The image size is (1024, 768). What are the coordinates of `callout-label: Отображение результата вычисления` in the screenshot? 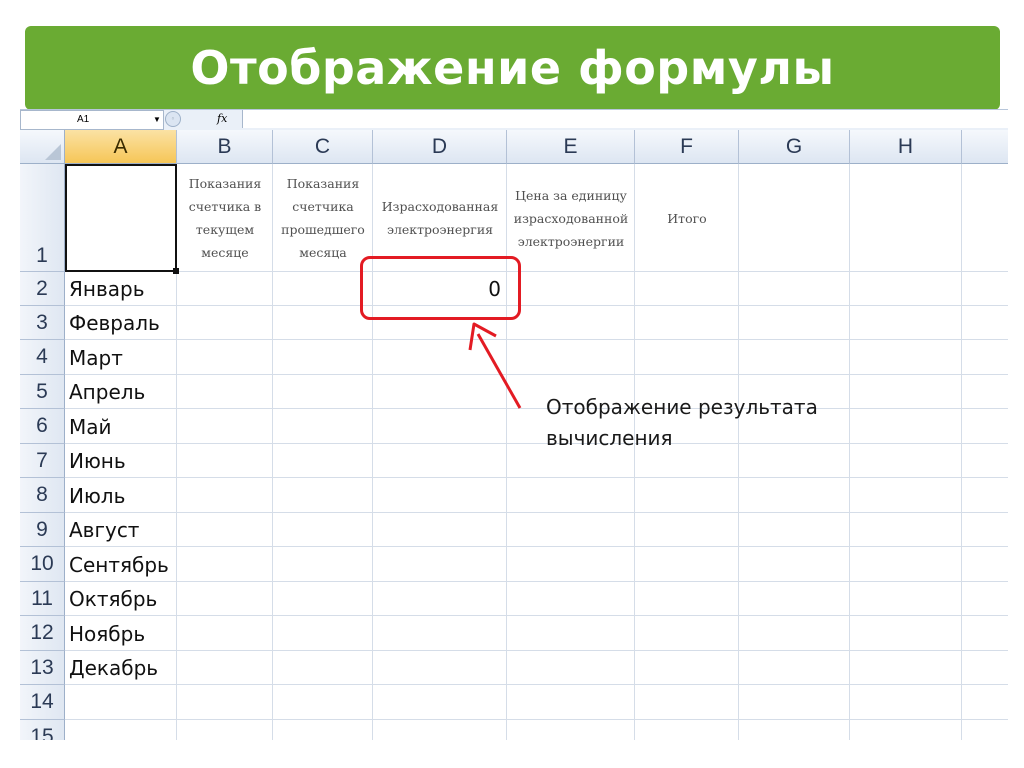 It's located at (682, 422).